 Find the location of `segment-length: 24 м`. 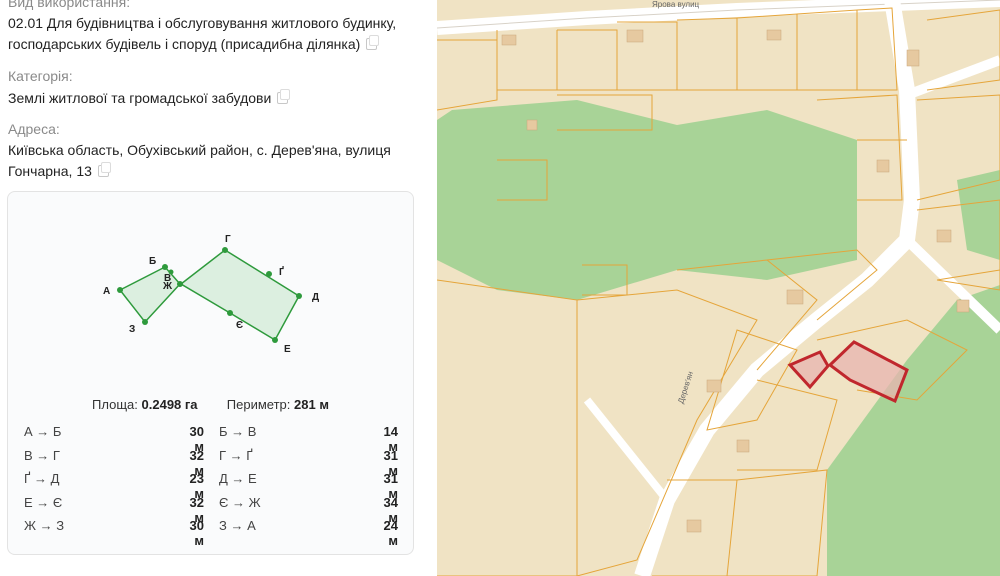

segment-length: 24 м is located at coordinates (390, 533).